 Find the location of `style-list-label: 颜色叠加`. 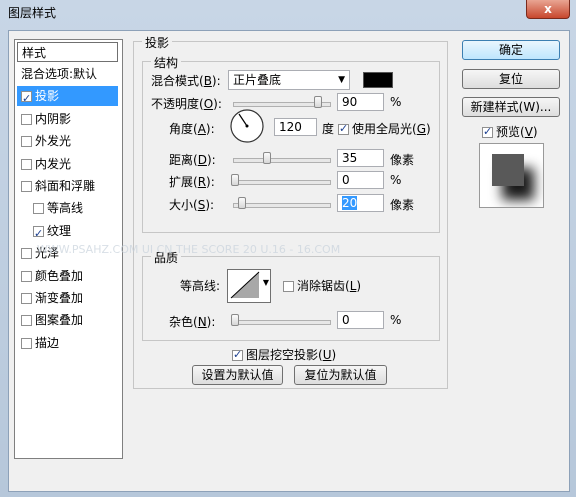

style-list-label: 颜色叠加 is located at coordinates (59, 275).